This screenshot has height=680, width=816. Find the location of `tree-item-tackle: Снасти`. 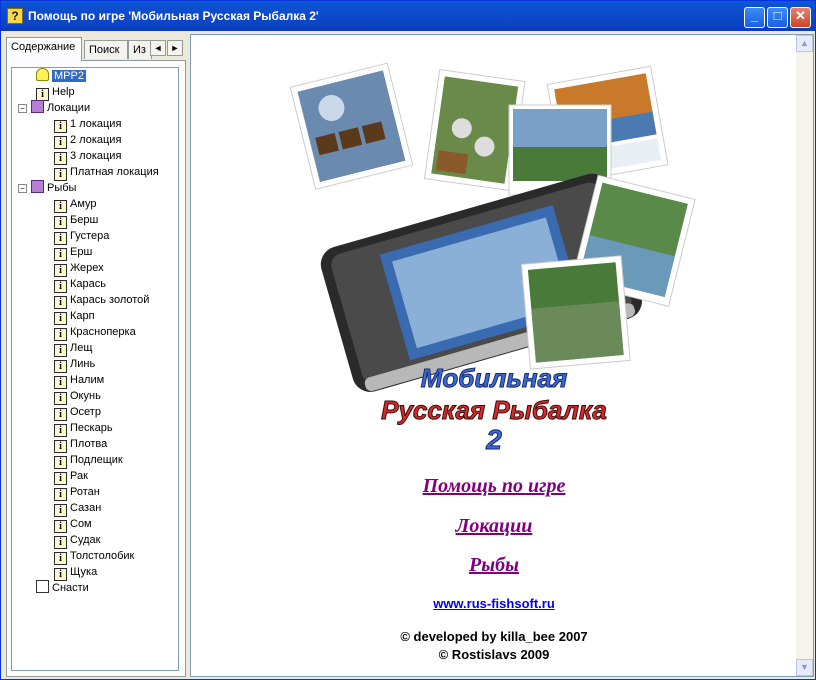

tree-item-tackle: Снасти is located at coordinates (62, 588).